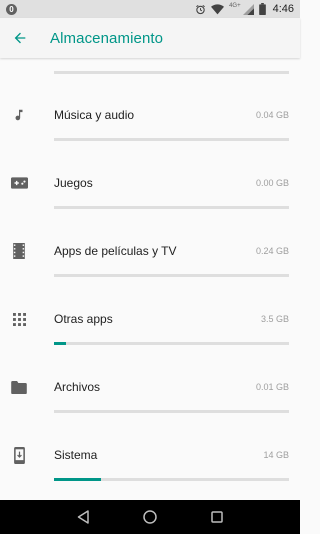  Describe the element at coordinates (115, 251) in the screenshot. I see `category-label: Apps de películas y TV` at that location.